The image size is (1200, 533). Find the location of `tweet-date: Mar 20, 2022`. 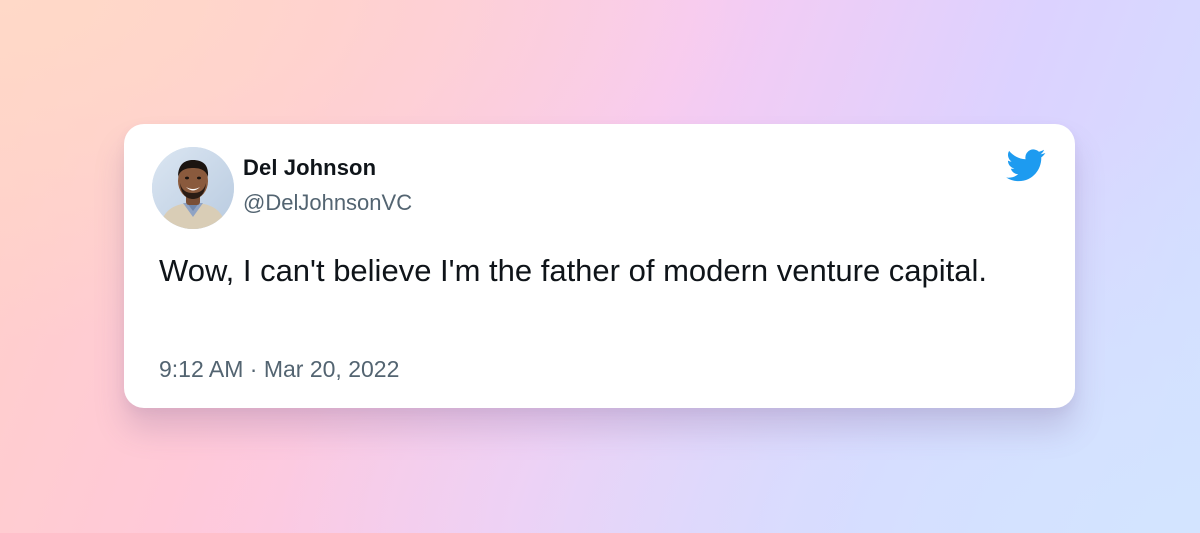

tweet-date: Mar 20, 2022 is located at coordinates (331, 369).